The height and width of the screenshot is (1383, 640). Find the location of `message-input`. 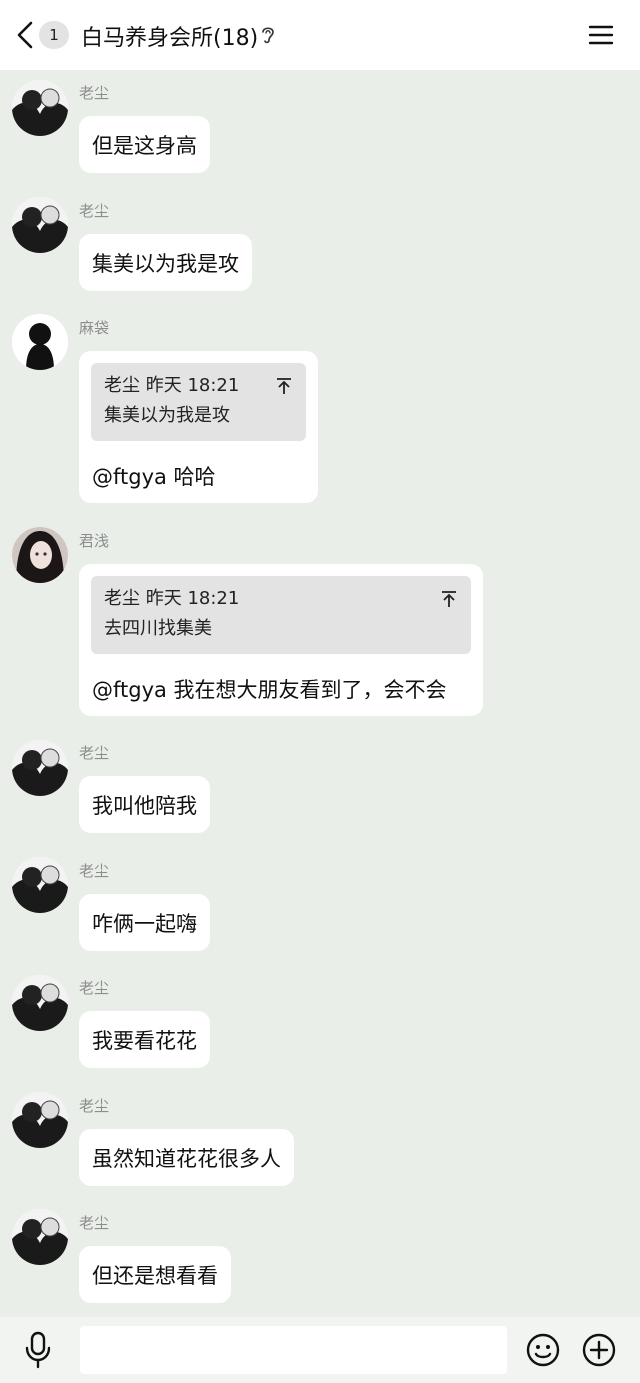

message-input is located at coordinates (293, 1350).